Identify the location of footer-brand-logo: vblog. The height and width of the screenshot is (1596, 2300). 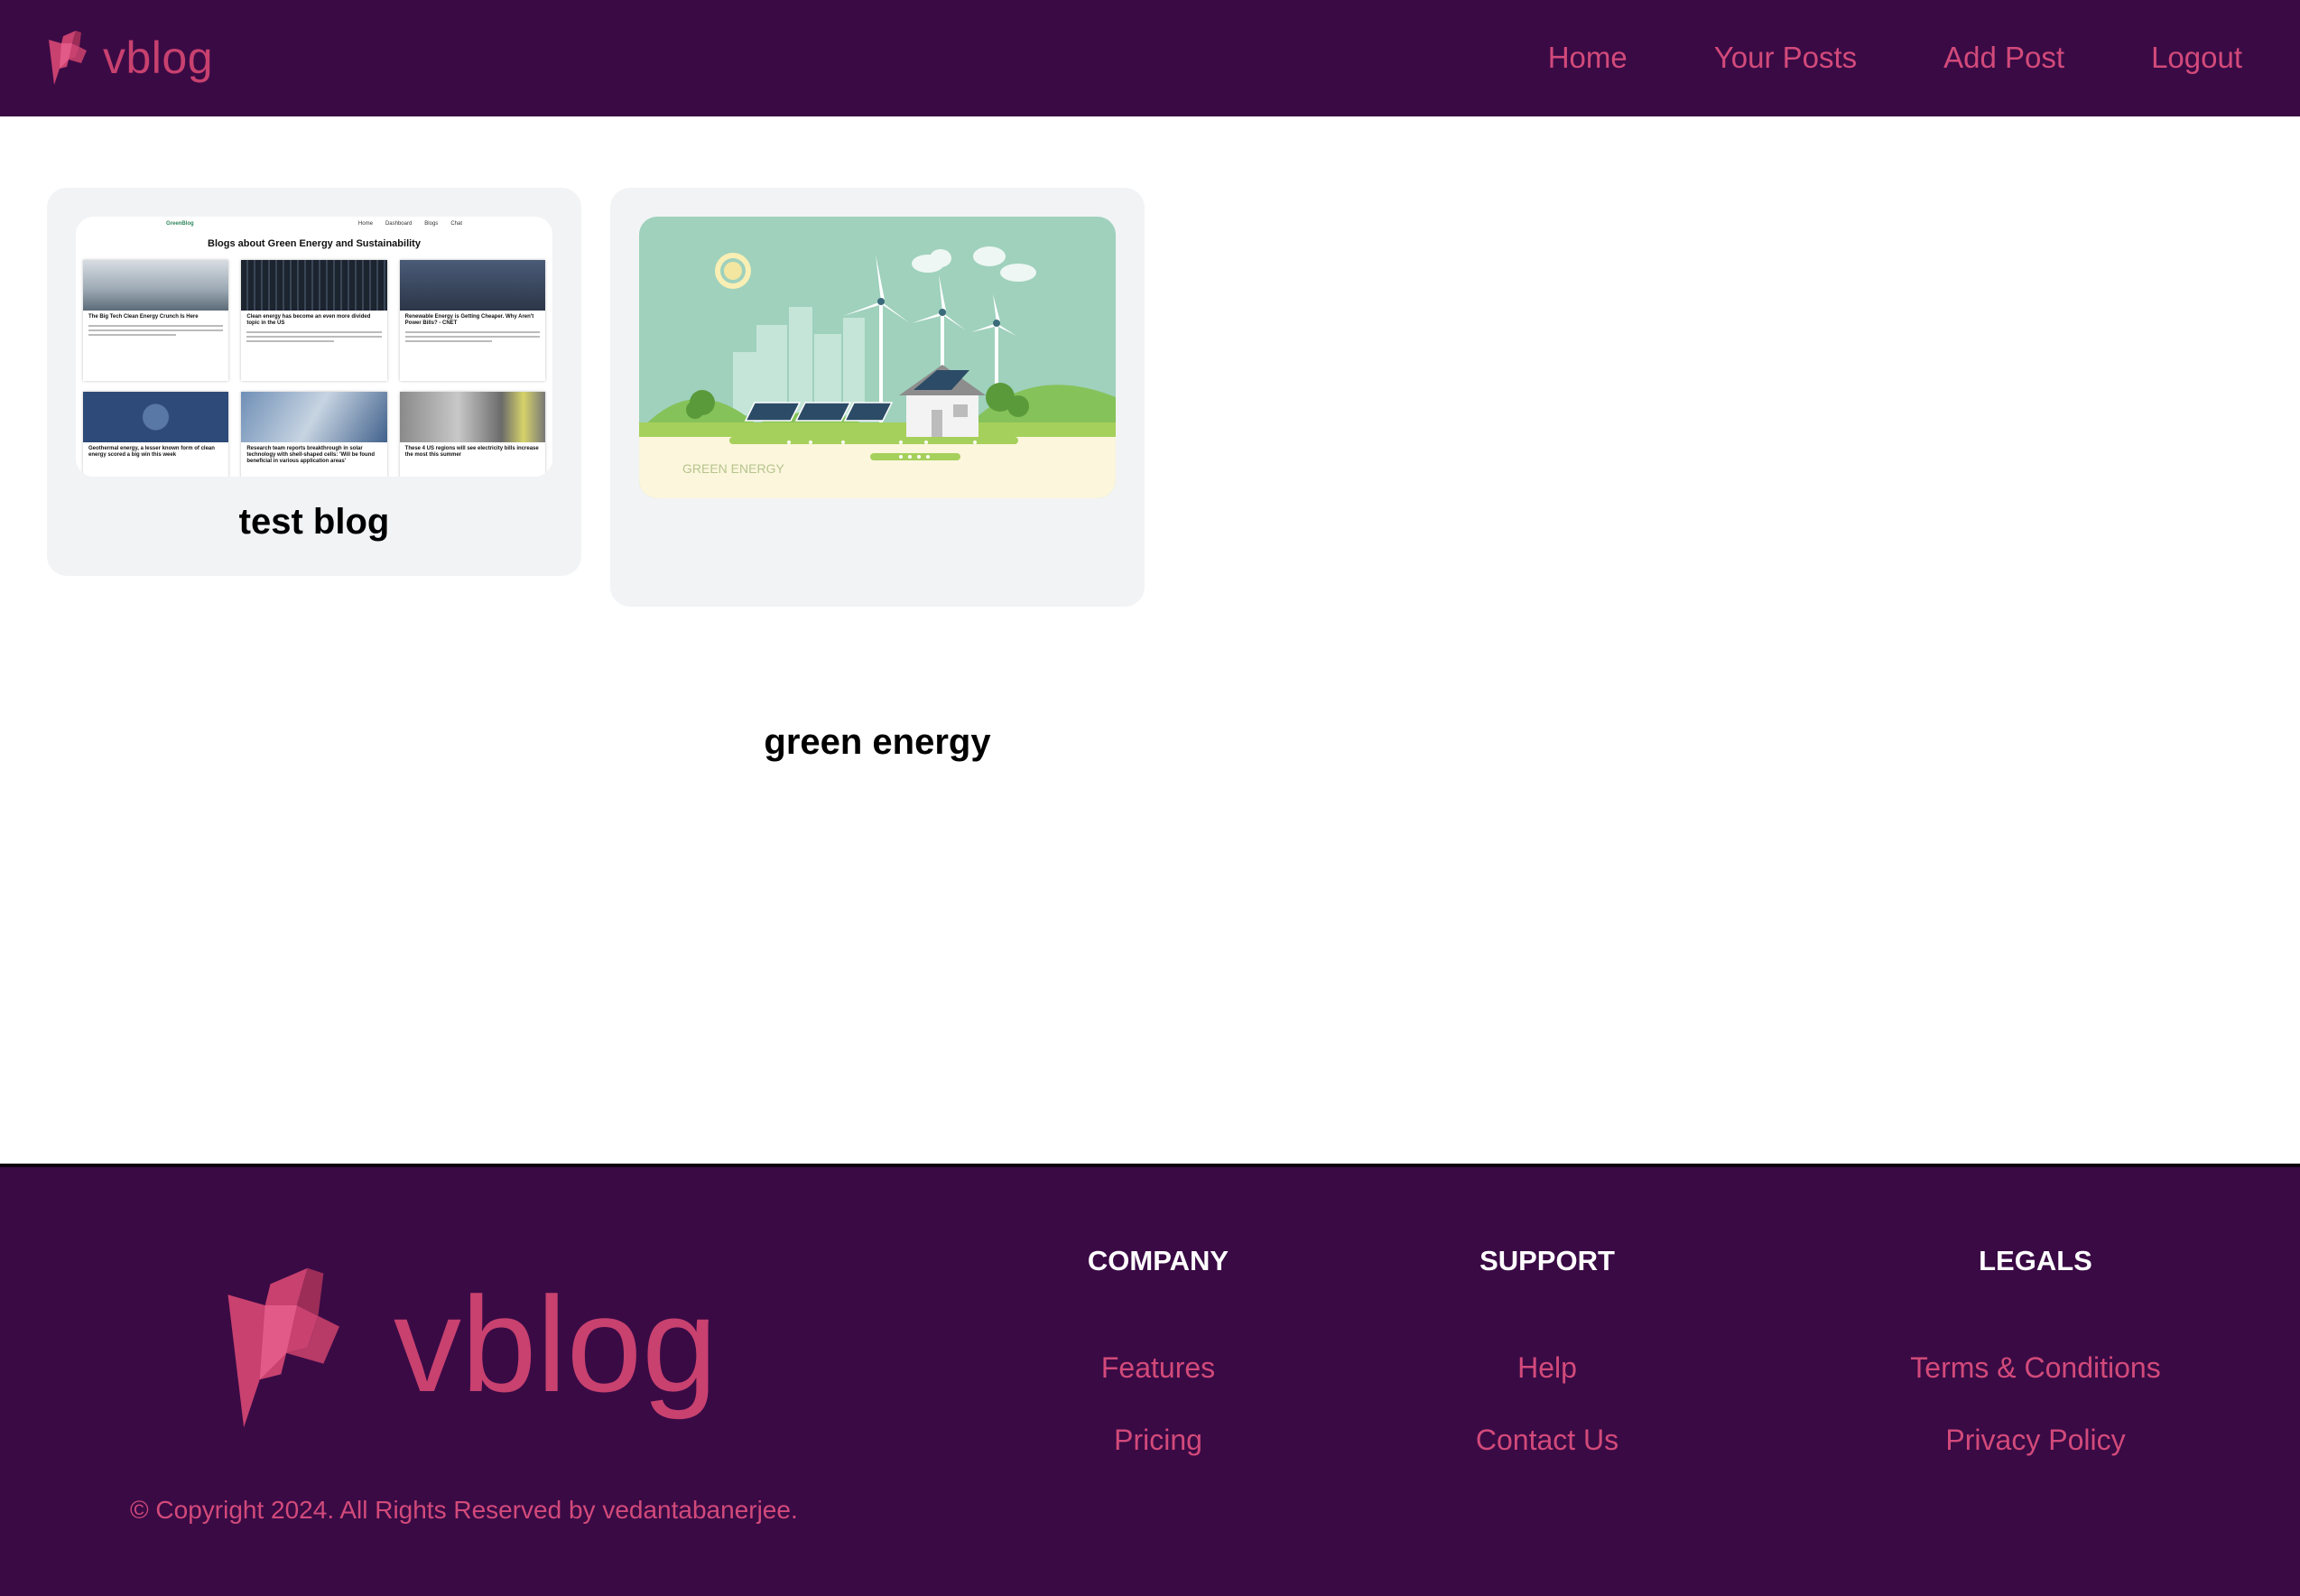
(468, 1347).